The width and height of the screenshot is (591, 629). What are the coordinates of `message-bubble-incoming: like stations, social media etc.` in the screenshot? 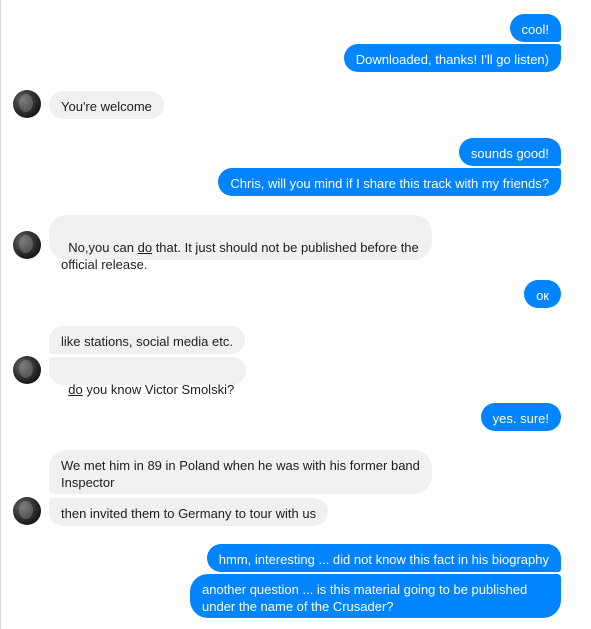 It's located at (147, 340).